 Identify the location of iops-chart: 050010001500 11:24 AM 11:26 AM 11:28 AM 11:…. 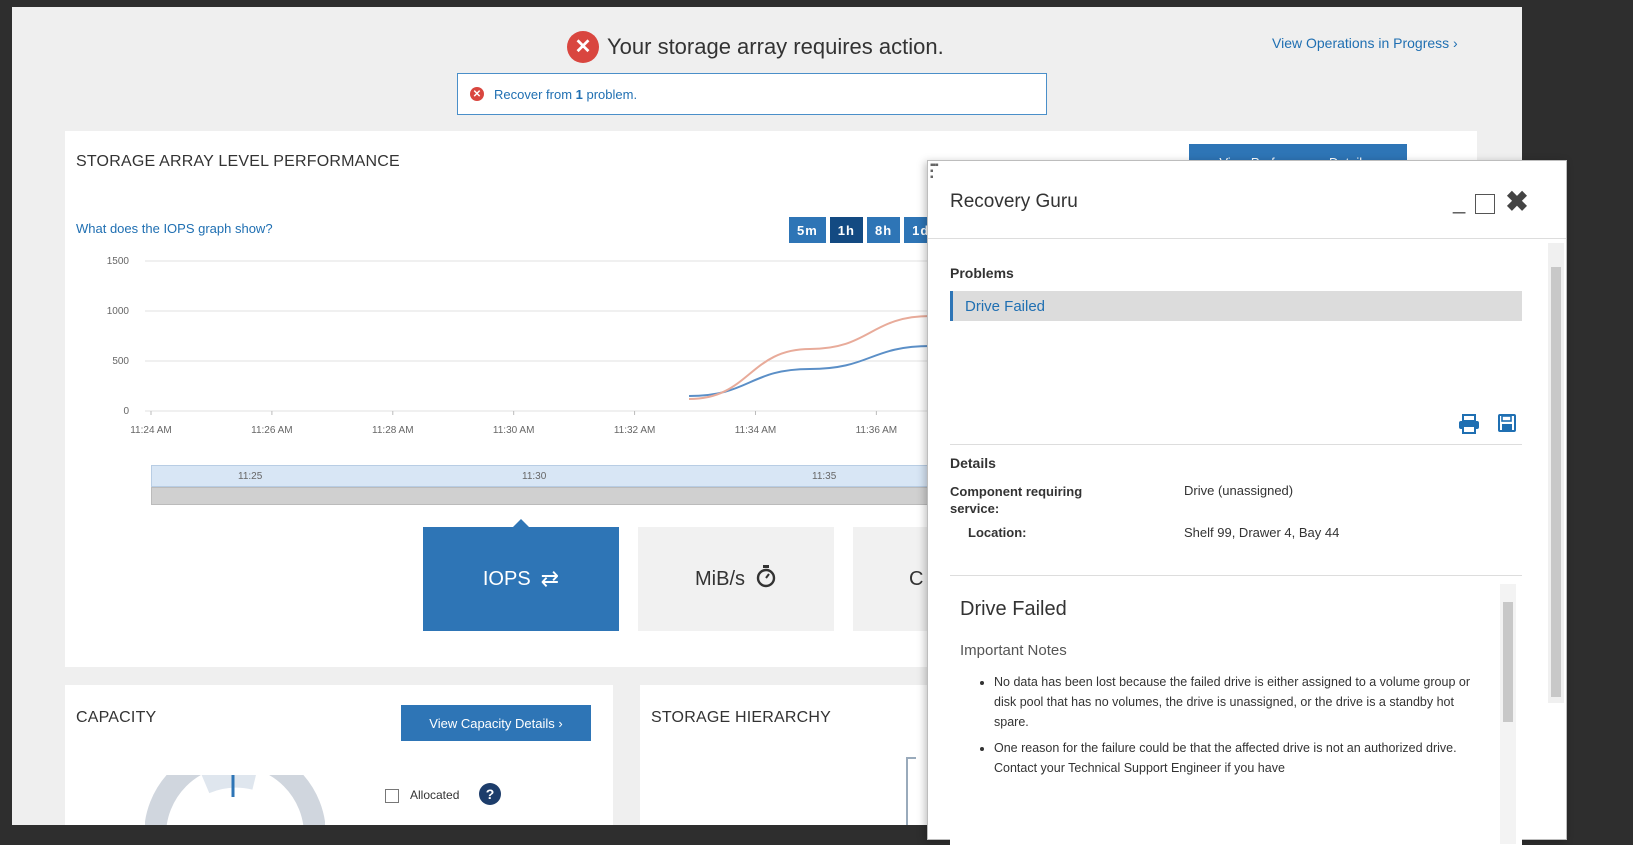
(536, 346).